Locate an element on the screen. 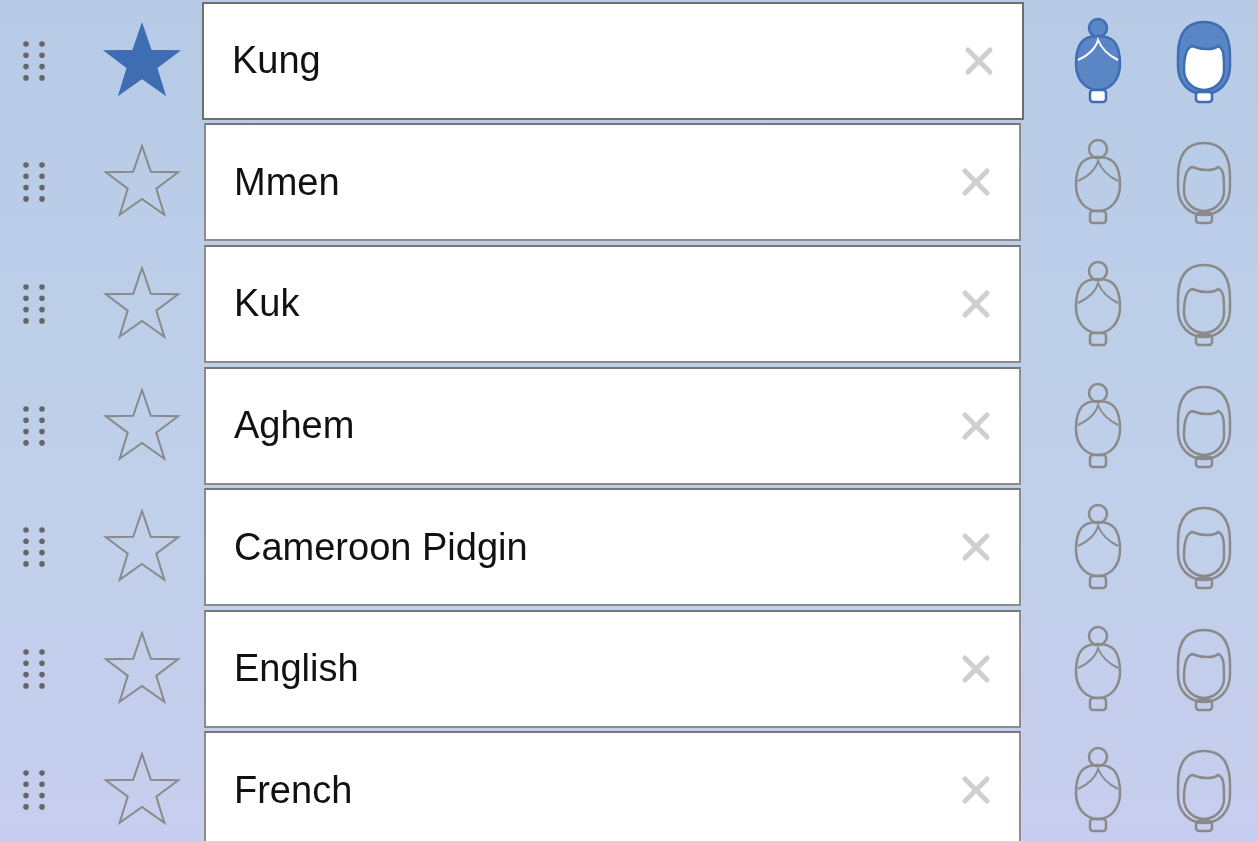 The height and width of the screenshot is (841, 1258). language-field: Cameroon Pidgin is located at coordinates (612, 547).